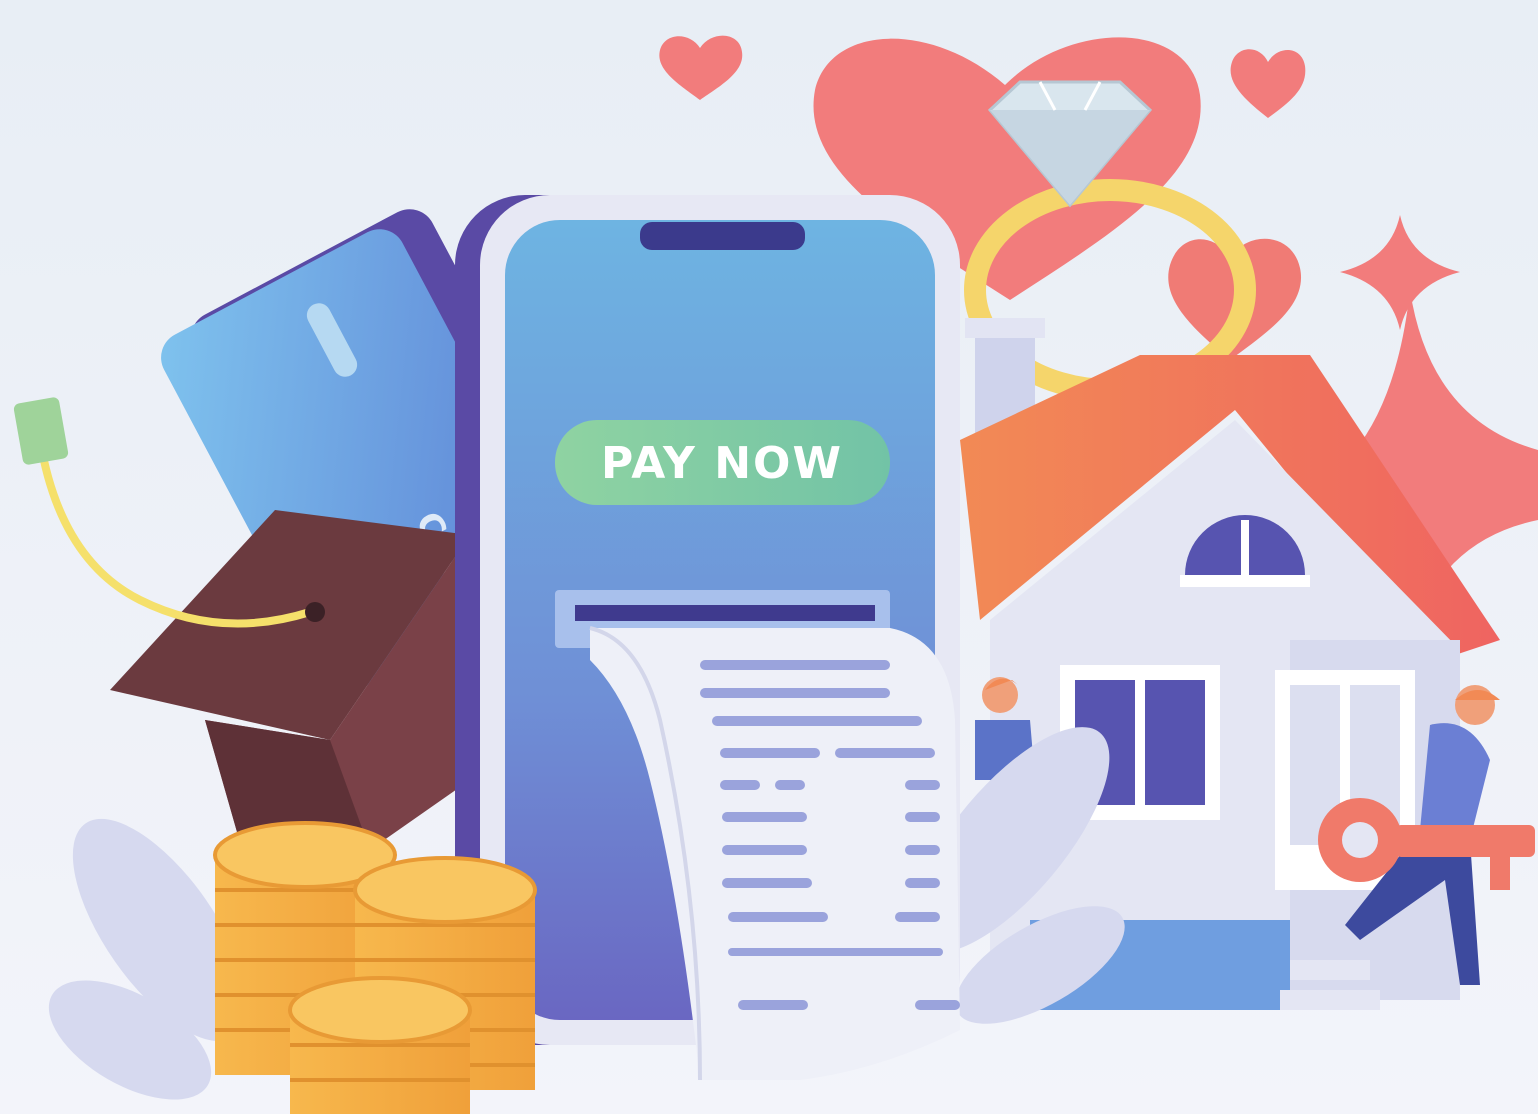 This screenshot has width=1538, height=1114. I want to click on pay-now-label: PAY NOW, so click(722, 463).